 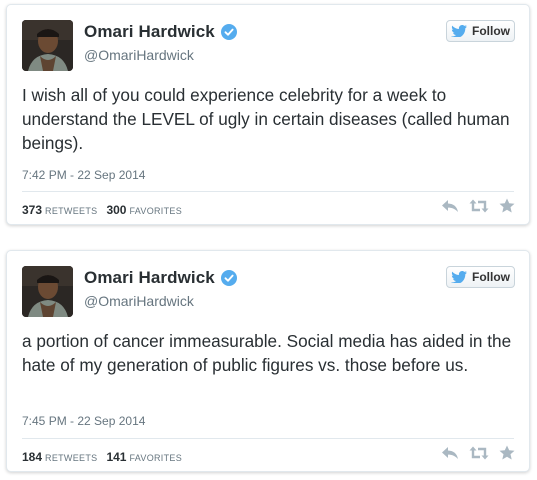 I want to click on tweet-stats: 184 RETWEETS 141 FAVORITES, so click(x=106, y=457).